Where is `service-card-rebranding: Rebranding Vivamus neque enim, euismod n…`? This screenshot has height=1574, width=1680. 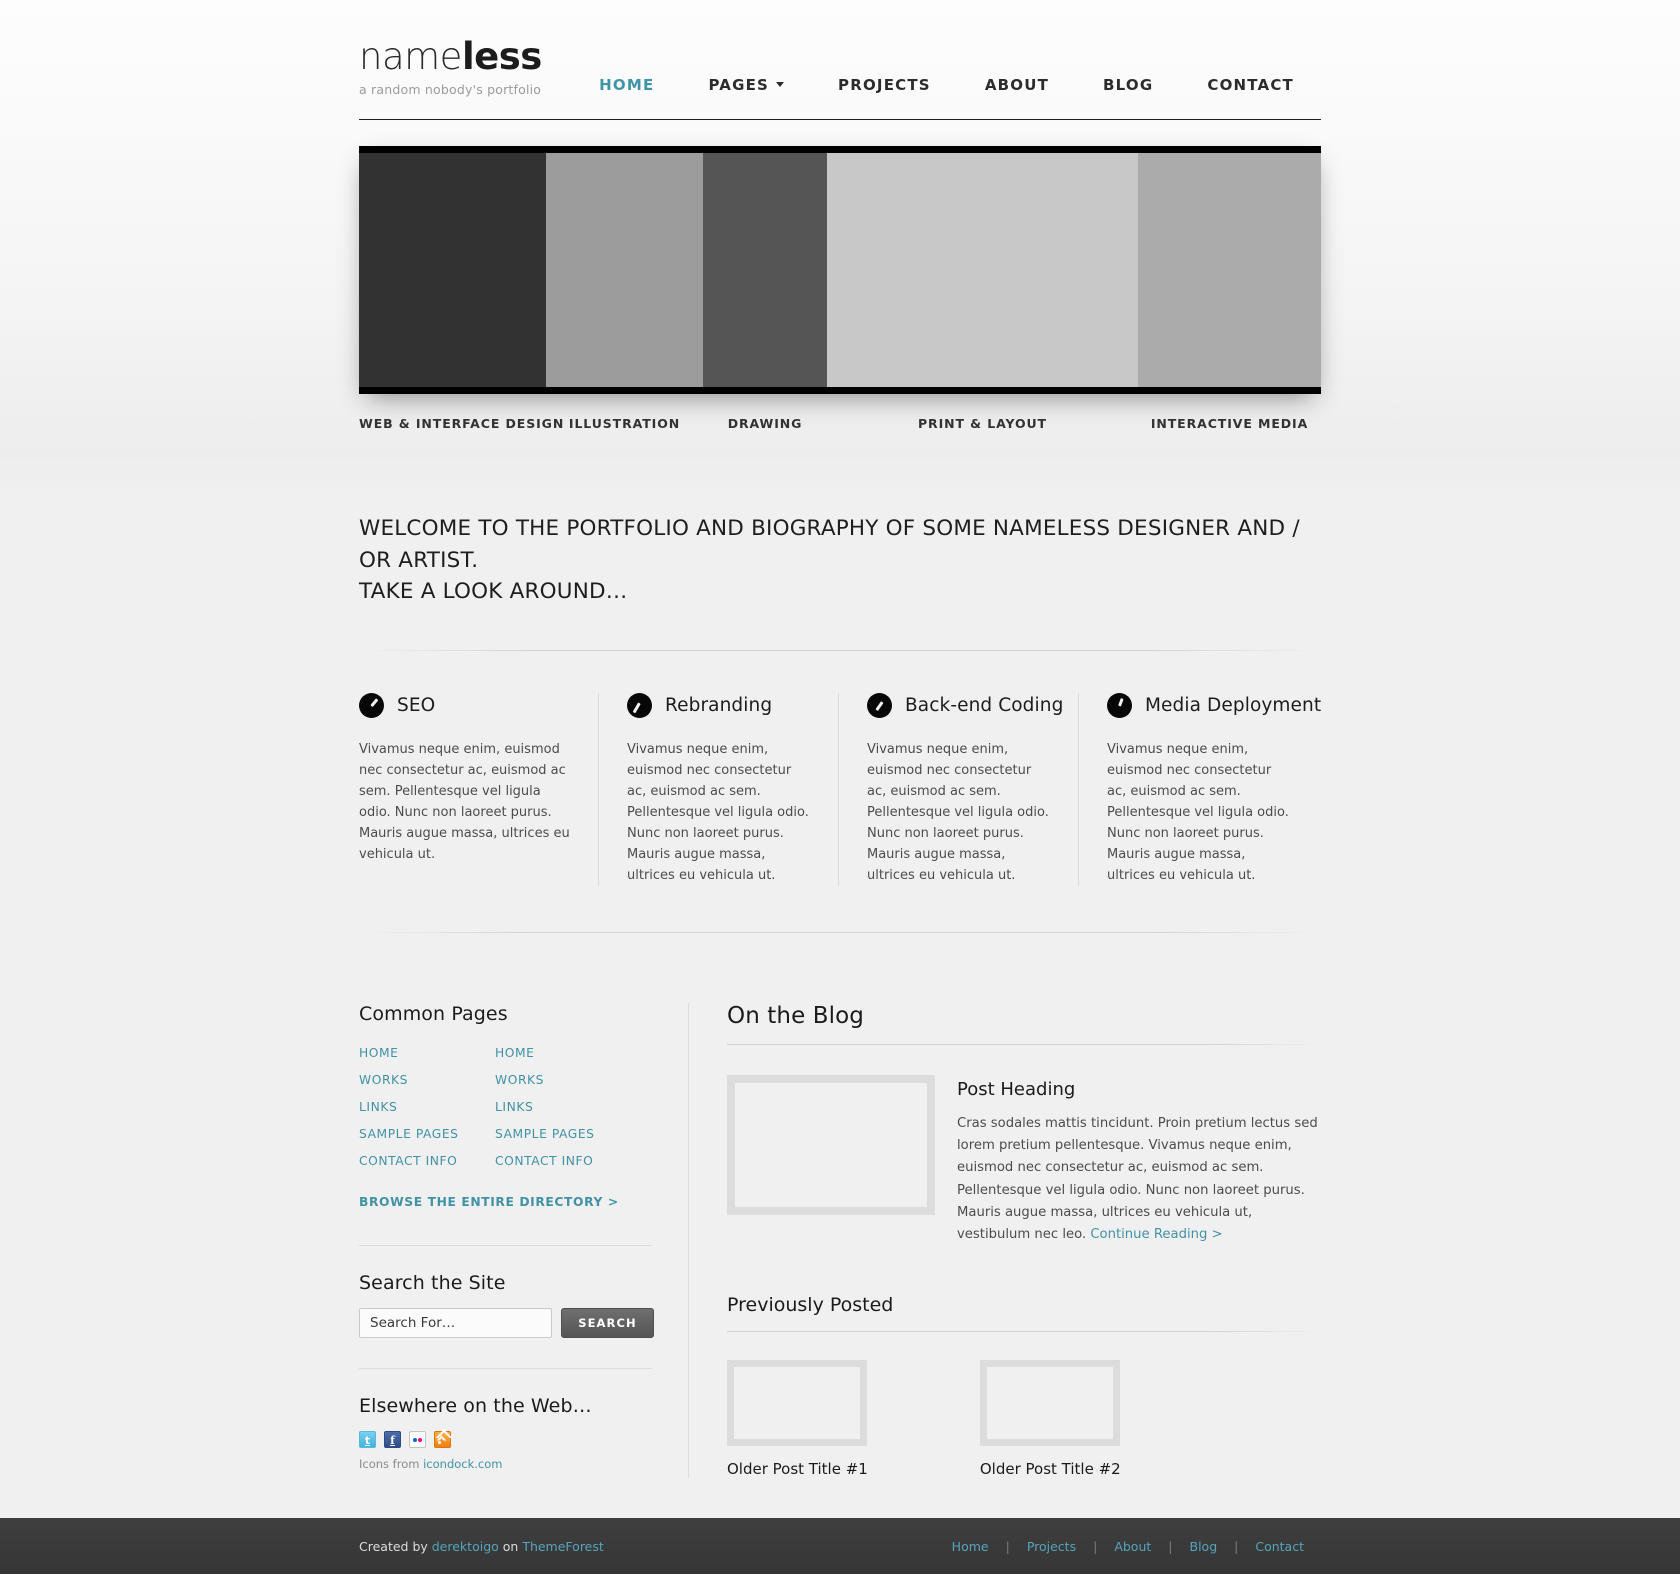
service-card-rebranding: Rebranding Vivamus neque enim, euismod n… is located at coordinates (719, 789).